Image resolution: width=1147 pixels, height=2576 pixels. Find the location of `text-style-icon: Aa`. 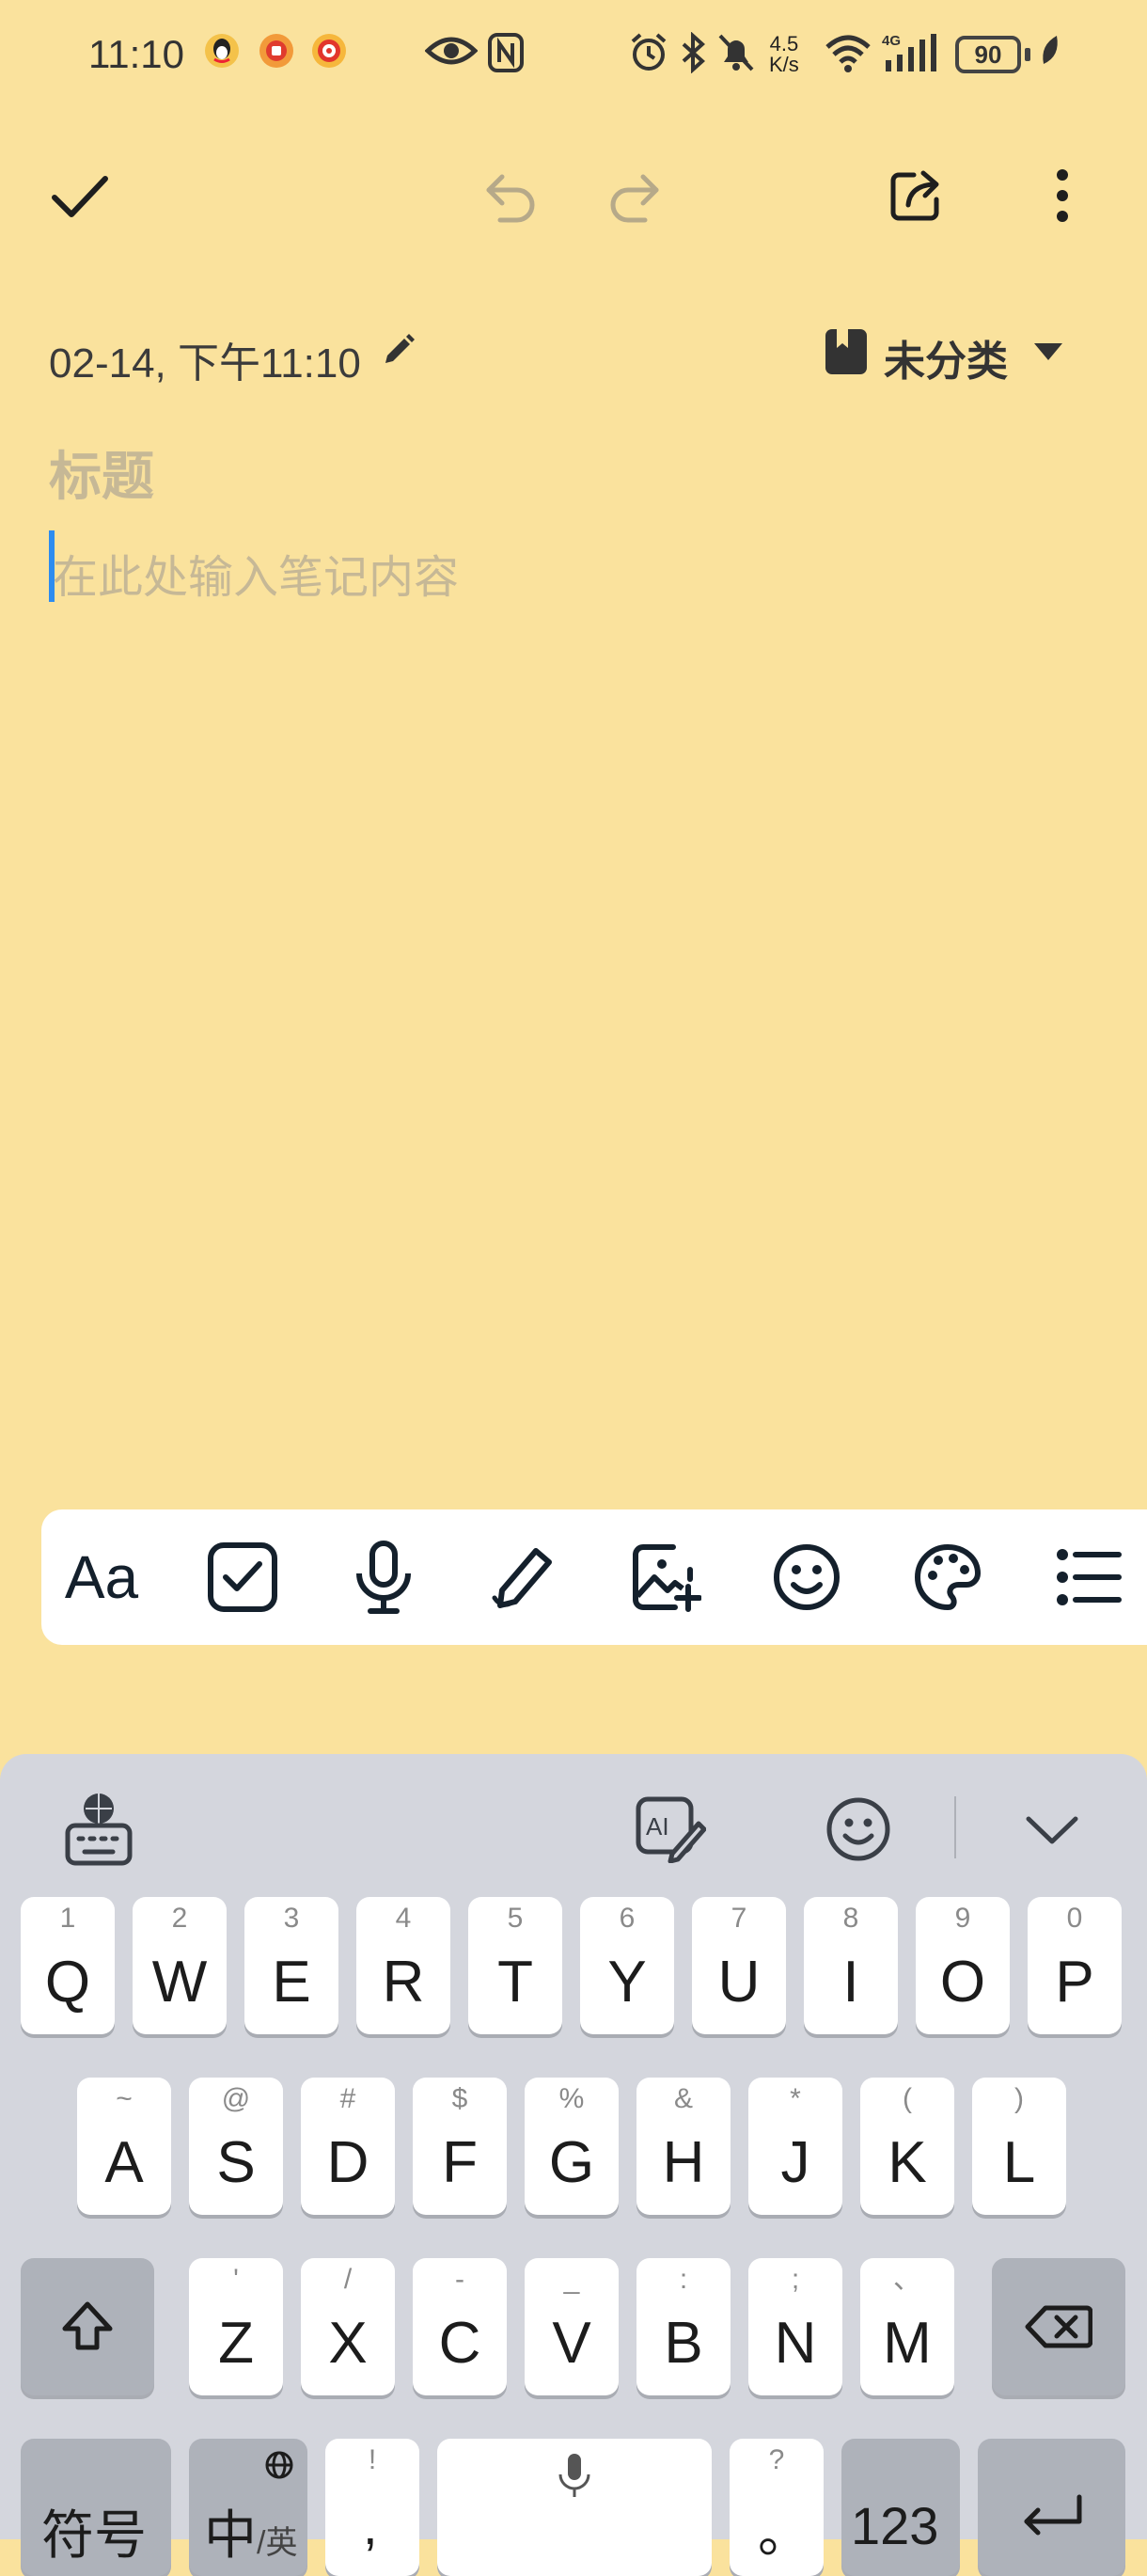

text-style-icon: Aa is located at coordinates (101, 1577).